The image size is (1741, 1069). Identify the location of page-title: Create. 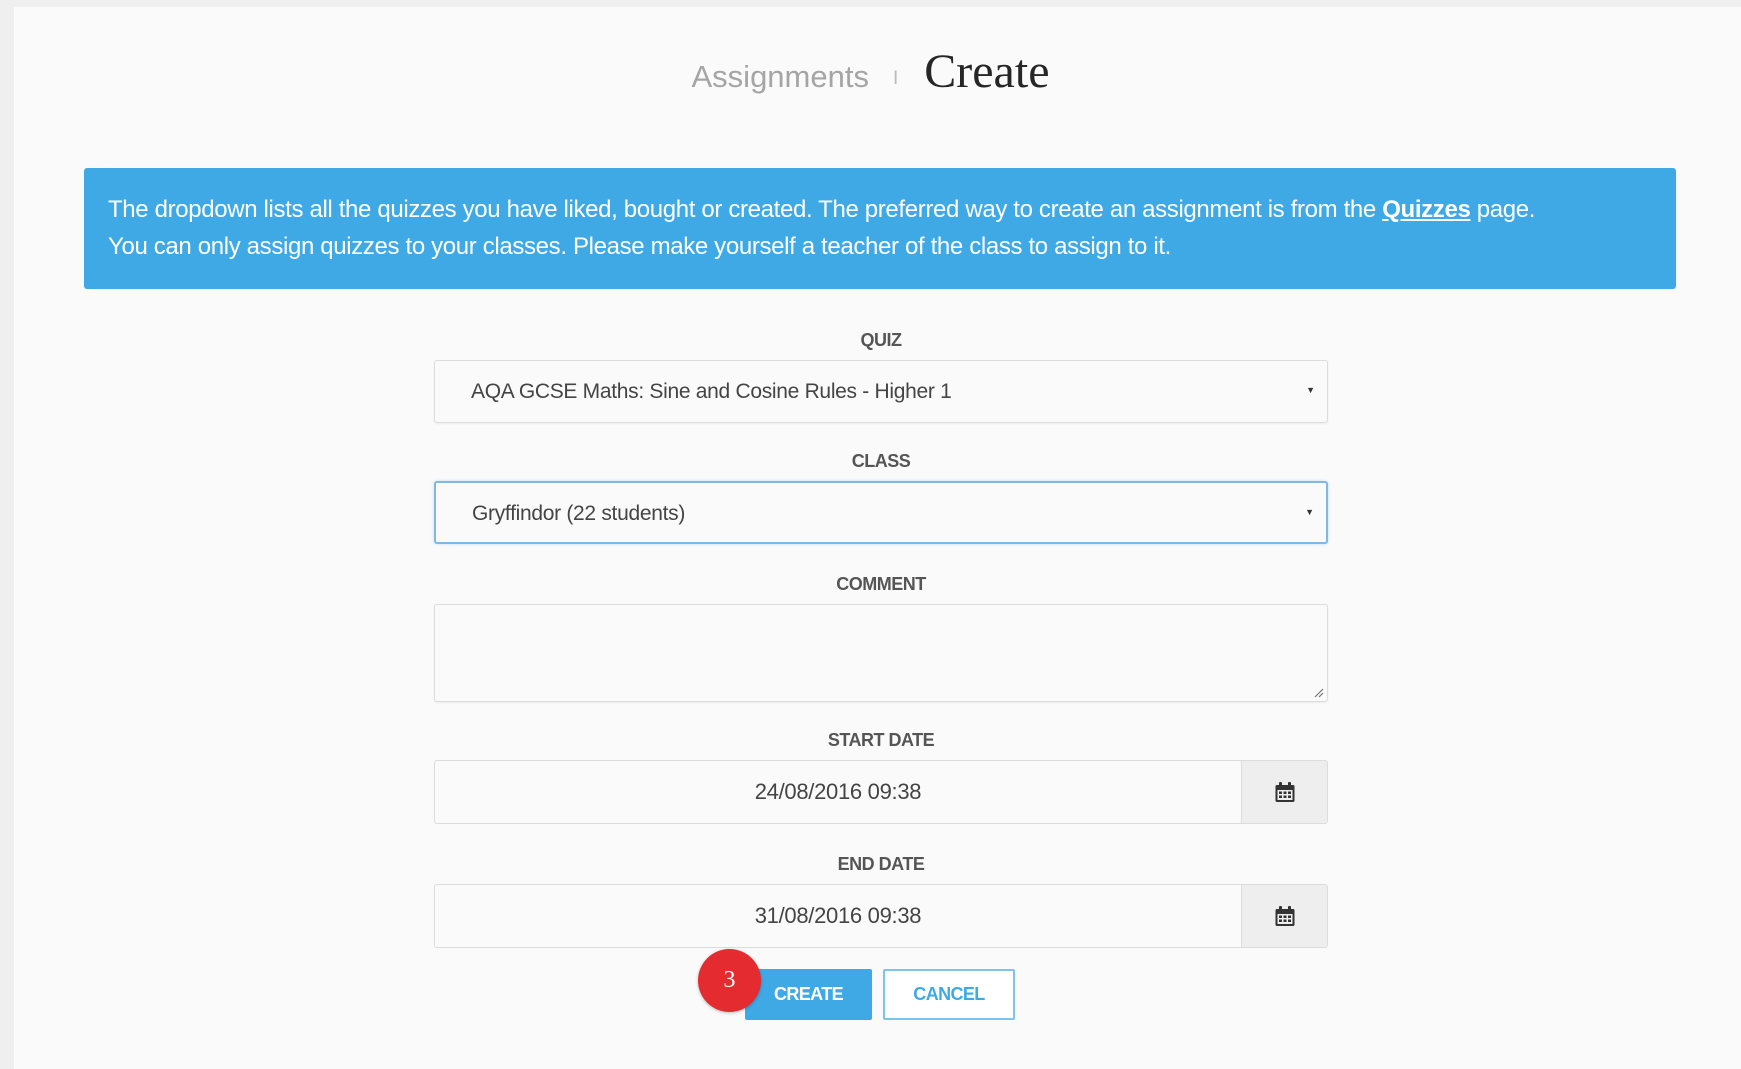
(987, 71).